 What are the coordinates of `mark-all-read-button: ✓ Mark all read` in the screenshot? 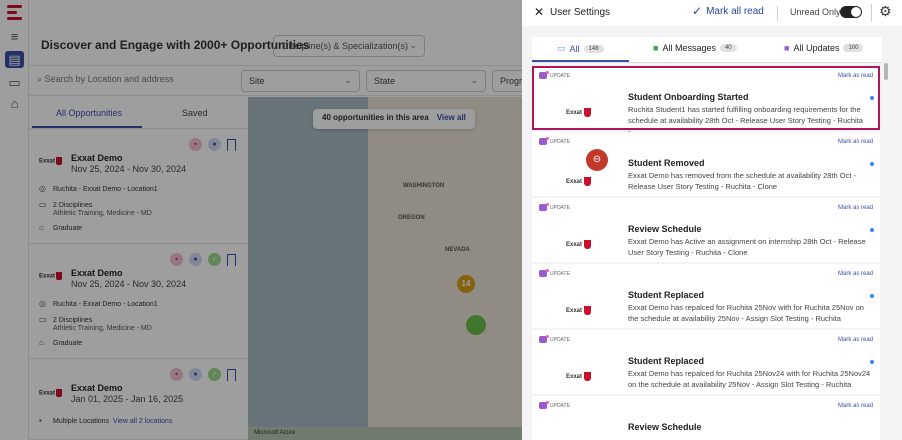 It's located at (728, 11).